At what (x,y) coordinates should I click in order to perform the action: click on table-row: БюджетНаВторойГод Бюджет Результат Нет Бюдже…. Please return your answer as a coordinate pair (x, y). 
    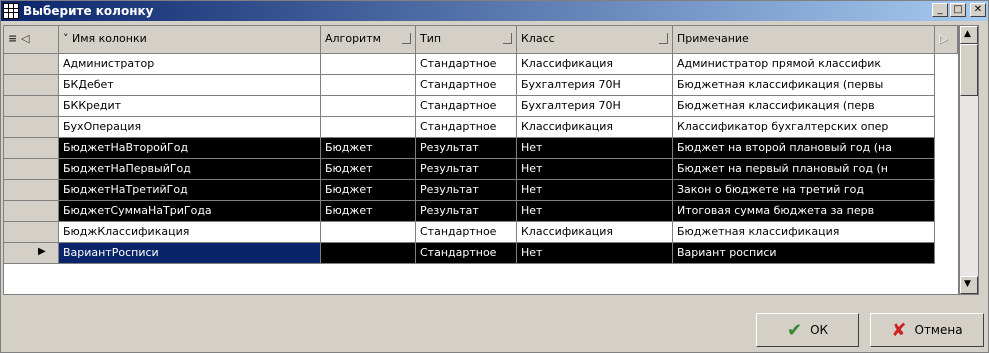
    Looking at the image, I should click on (481, 148).